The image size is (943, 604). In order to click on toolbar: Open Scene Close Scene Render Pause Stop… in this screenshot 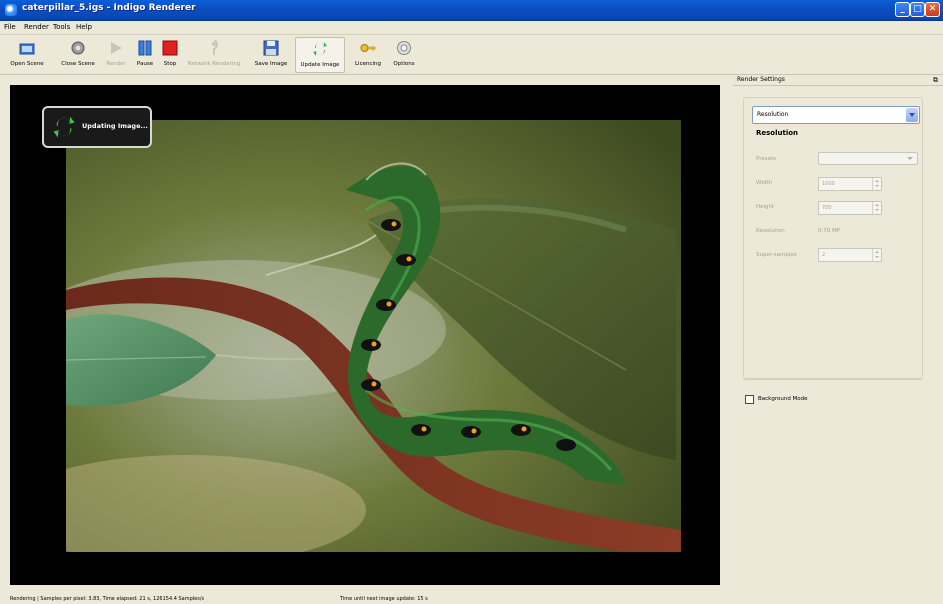, I will do `click(471, 55)`.